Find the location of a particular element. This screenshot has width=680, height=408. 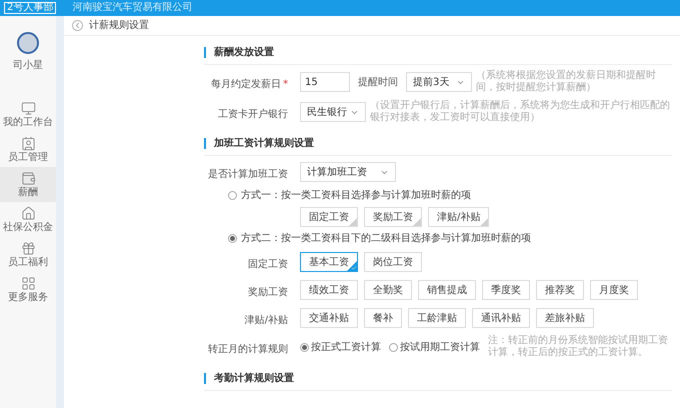

hint-text: （设置开户银行后，计算薪酬后，系统将为您生成和开户行相匹配的银行对接表，发工资时可以直接使用） is located at coordinates (520, 112).